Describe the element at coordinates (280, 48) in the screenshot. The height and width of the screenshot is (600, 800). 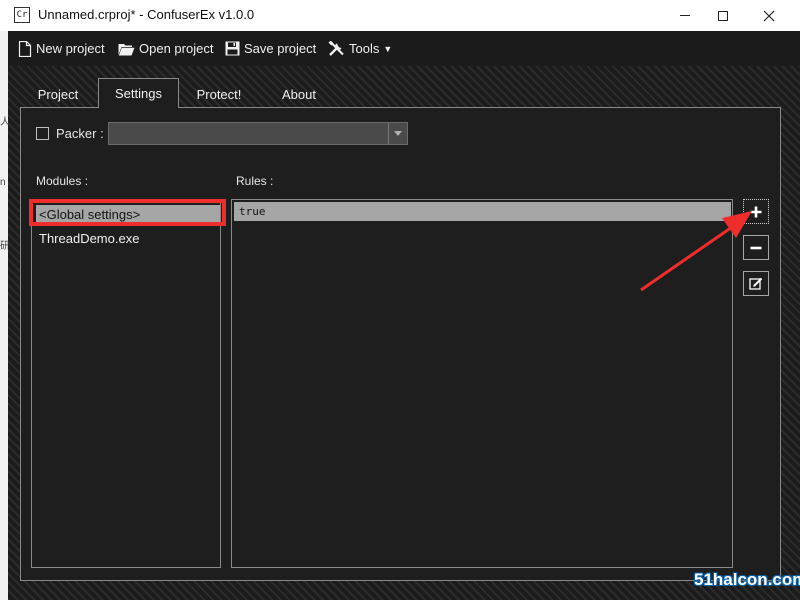
I see `save-project-label: Save project` at that location.